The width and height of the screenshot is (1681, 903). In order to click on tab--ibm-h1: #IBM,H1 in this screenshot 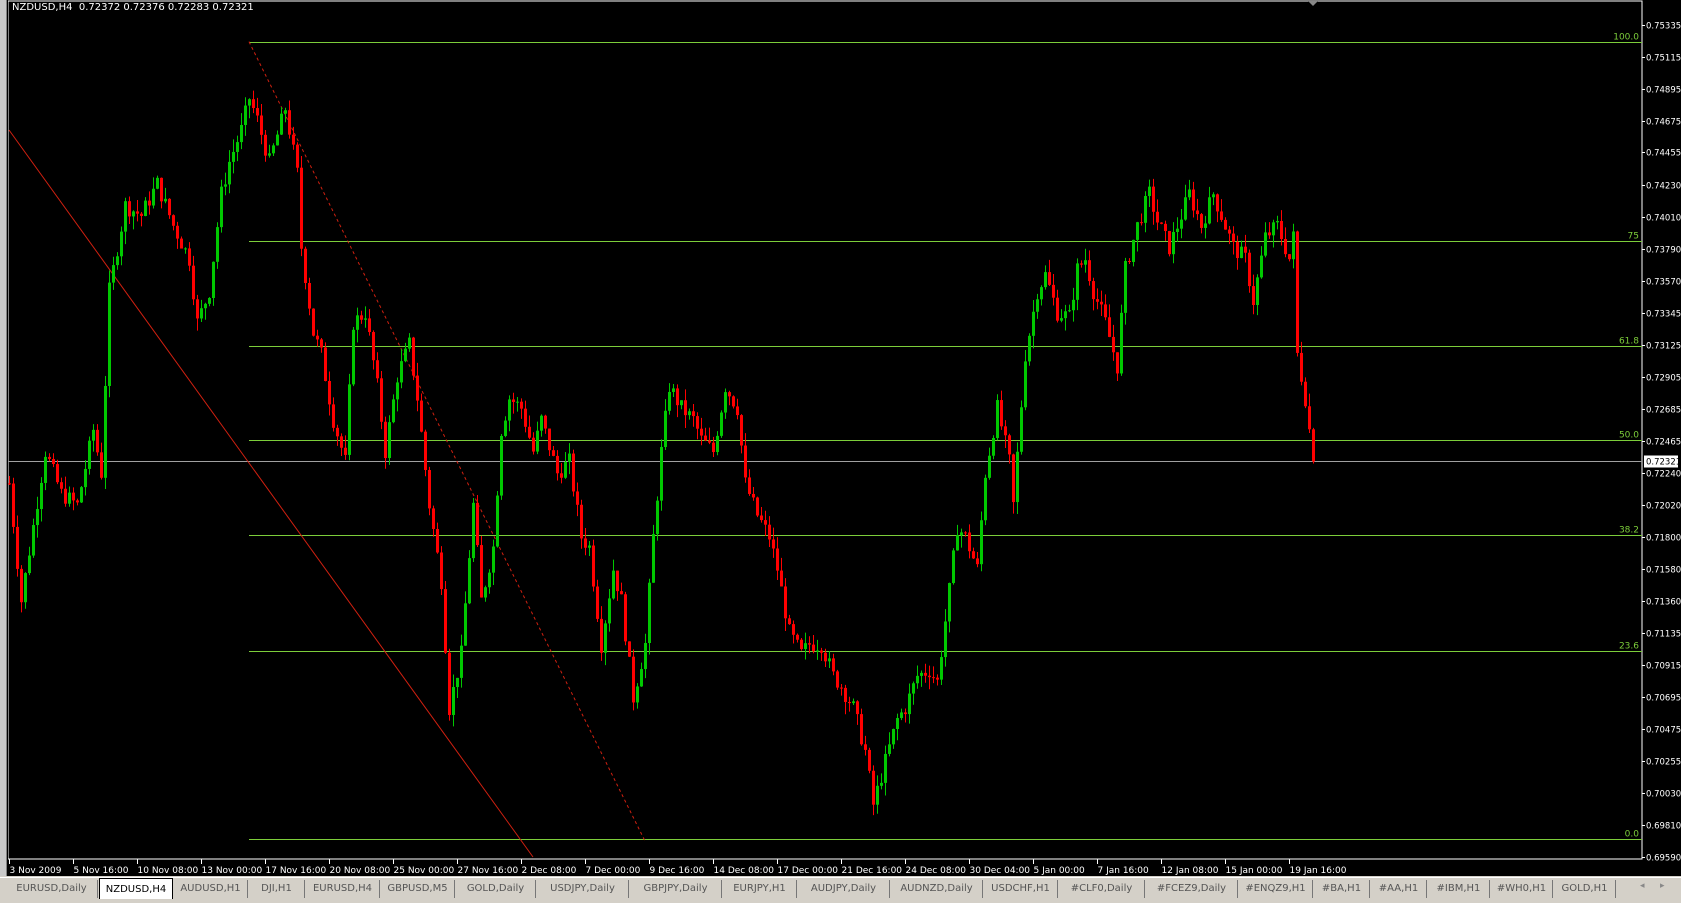, I will do `click(1459, 889)`.